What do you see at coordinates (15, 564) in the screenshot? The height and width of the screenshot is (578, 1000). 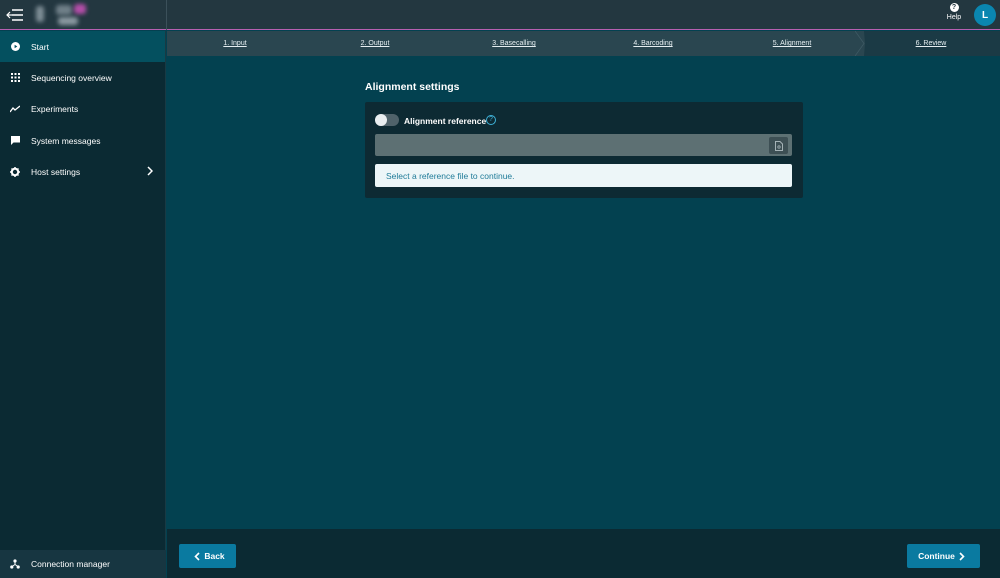 I see `network-icon` at bounding box center [15, 564].